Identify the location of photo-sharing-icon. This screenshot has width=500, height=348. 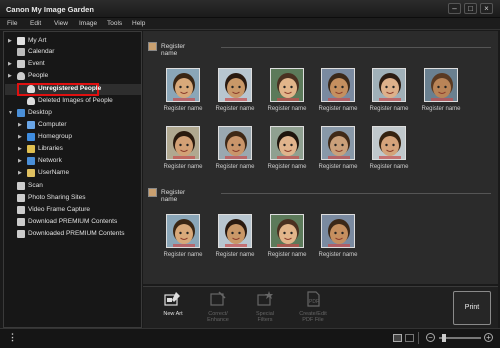
(21, 198).